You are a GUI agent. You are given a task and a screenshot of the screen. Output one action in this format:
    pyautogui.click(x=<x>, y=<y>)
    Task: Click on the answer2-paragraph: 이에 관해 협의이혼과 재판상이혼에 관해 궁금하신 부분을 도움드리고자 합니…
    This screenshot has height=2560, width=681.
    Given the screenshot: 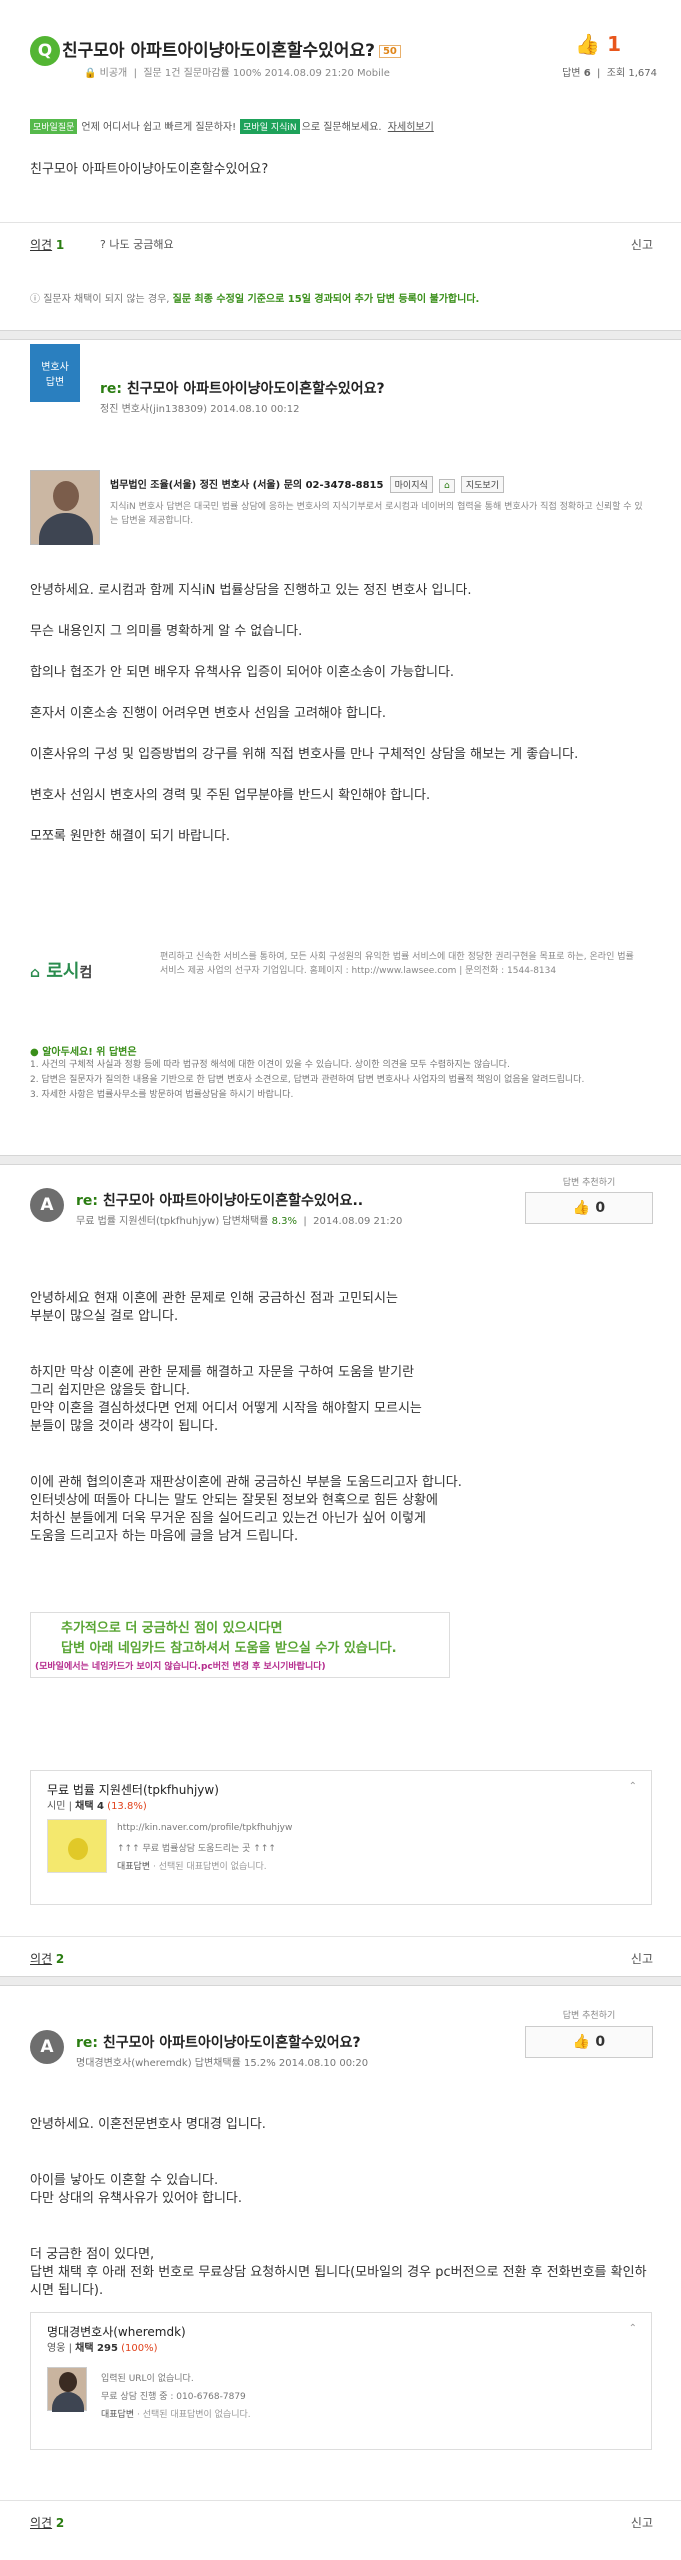 What is the action you would take?
    pyautogui.click(x=246, y=1509)
    